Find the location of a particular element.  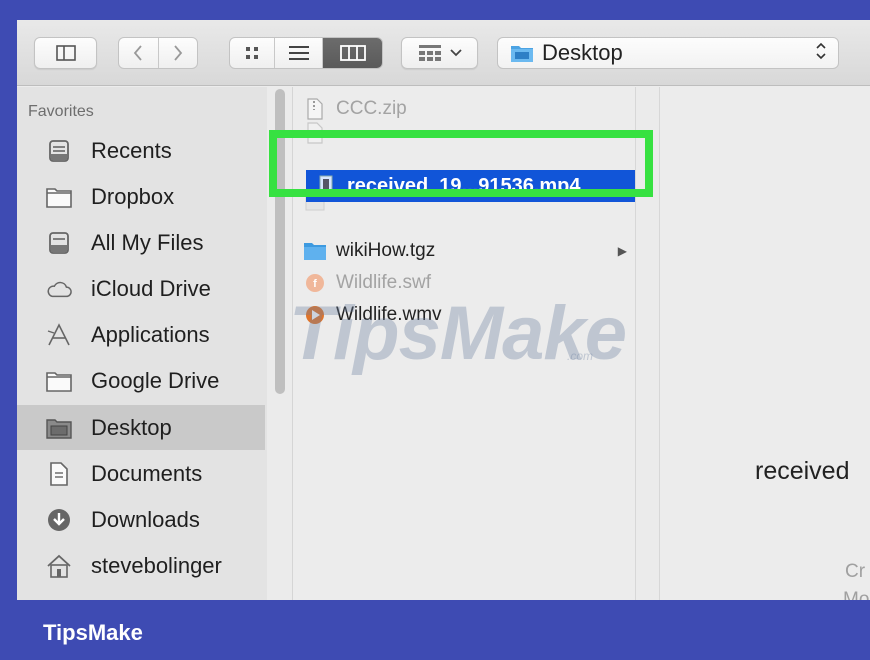

sidebar-item-applications: Applications is located at coordinates (141, 334).